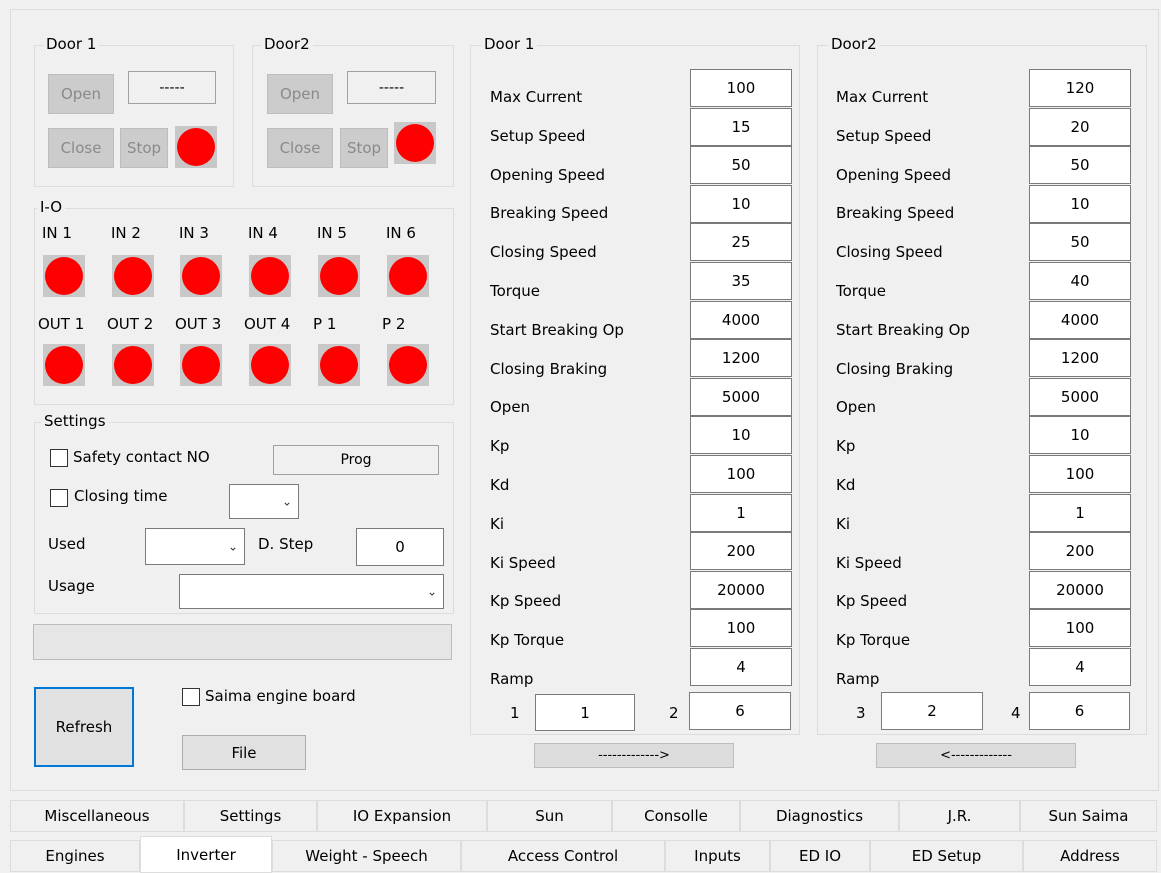  Describe the element at coordinates (364, 148) in the screenshot. I see `door2-stop-button: Stop` at that location.